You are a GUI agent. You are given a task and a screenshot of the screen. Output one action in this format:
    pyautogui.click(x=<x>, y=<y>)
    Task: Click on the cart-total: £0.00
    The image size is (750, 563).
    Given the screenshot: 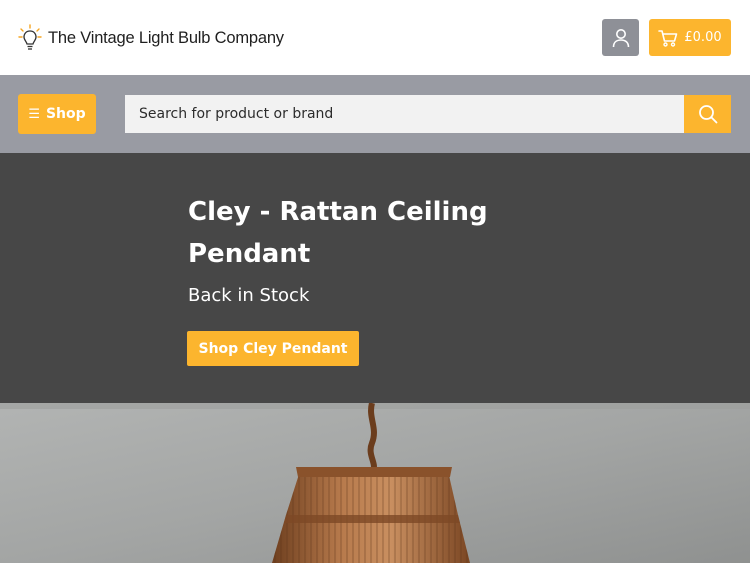 What is the action you would take?
    pyautogui.click(x=703, y=37)
    